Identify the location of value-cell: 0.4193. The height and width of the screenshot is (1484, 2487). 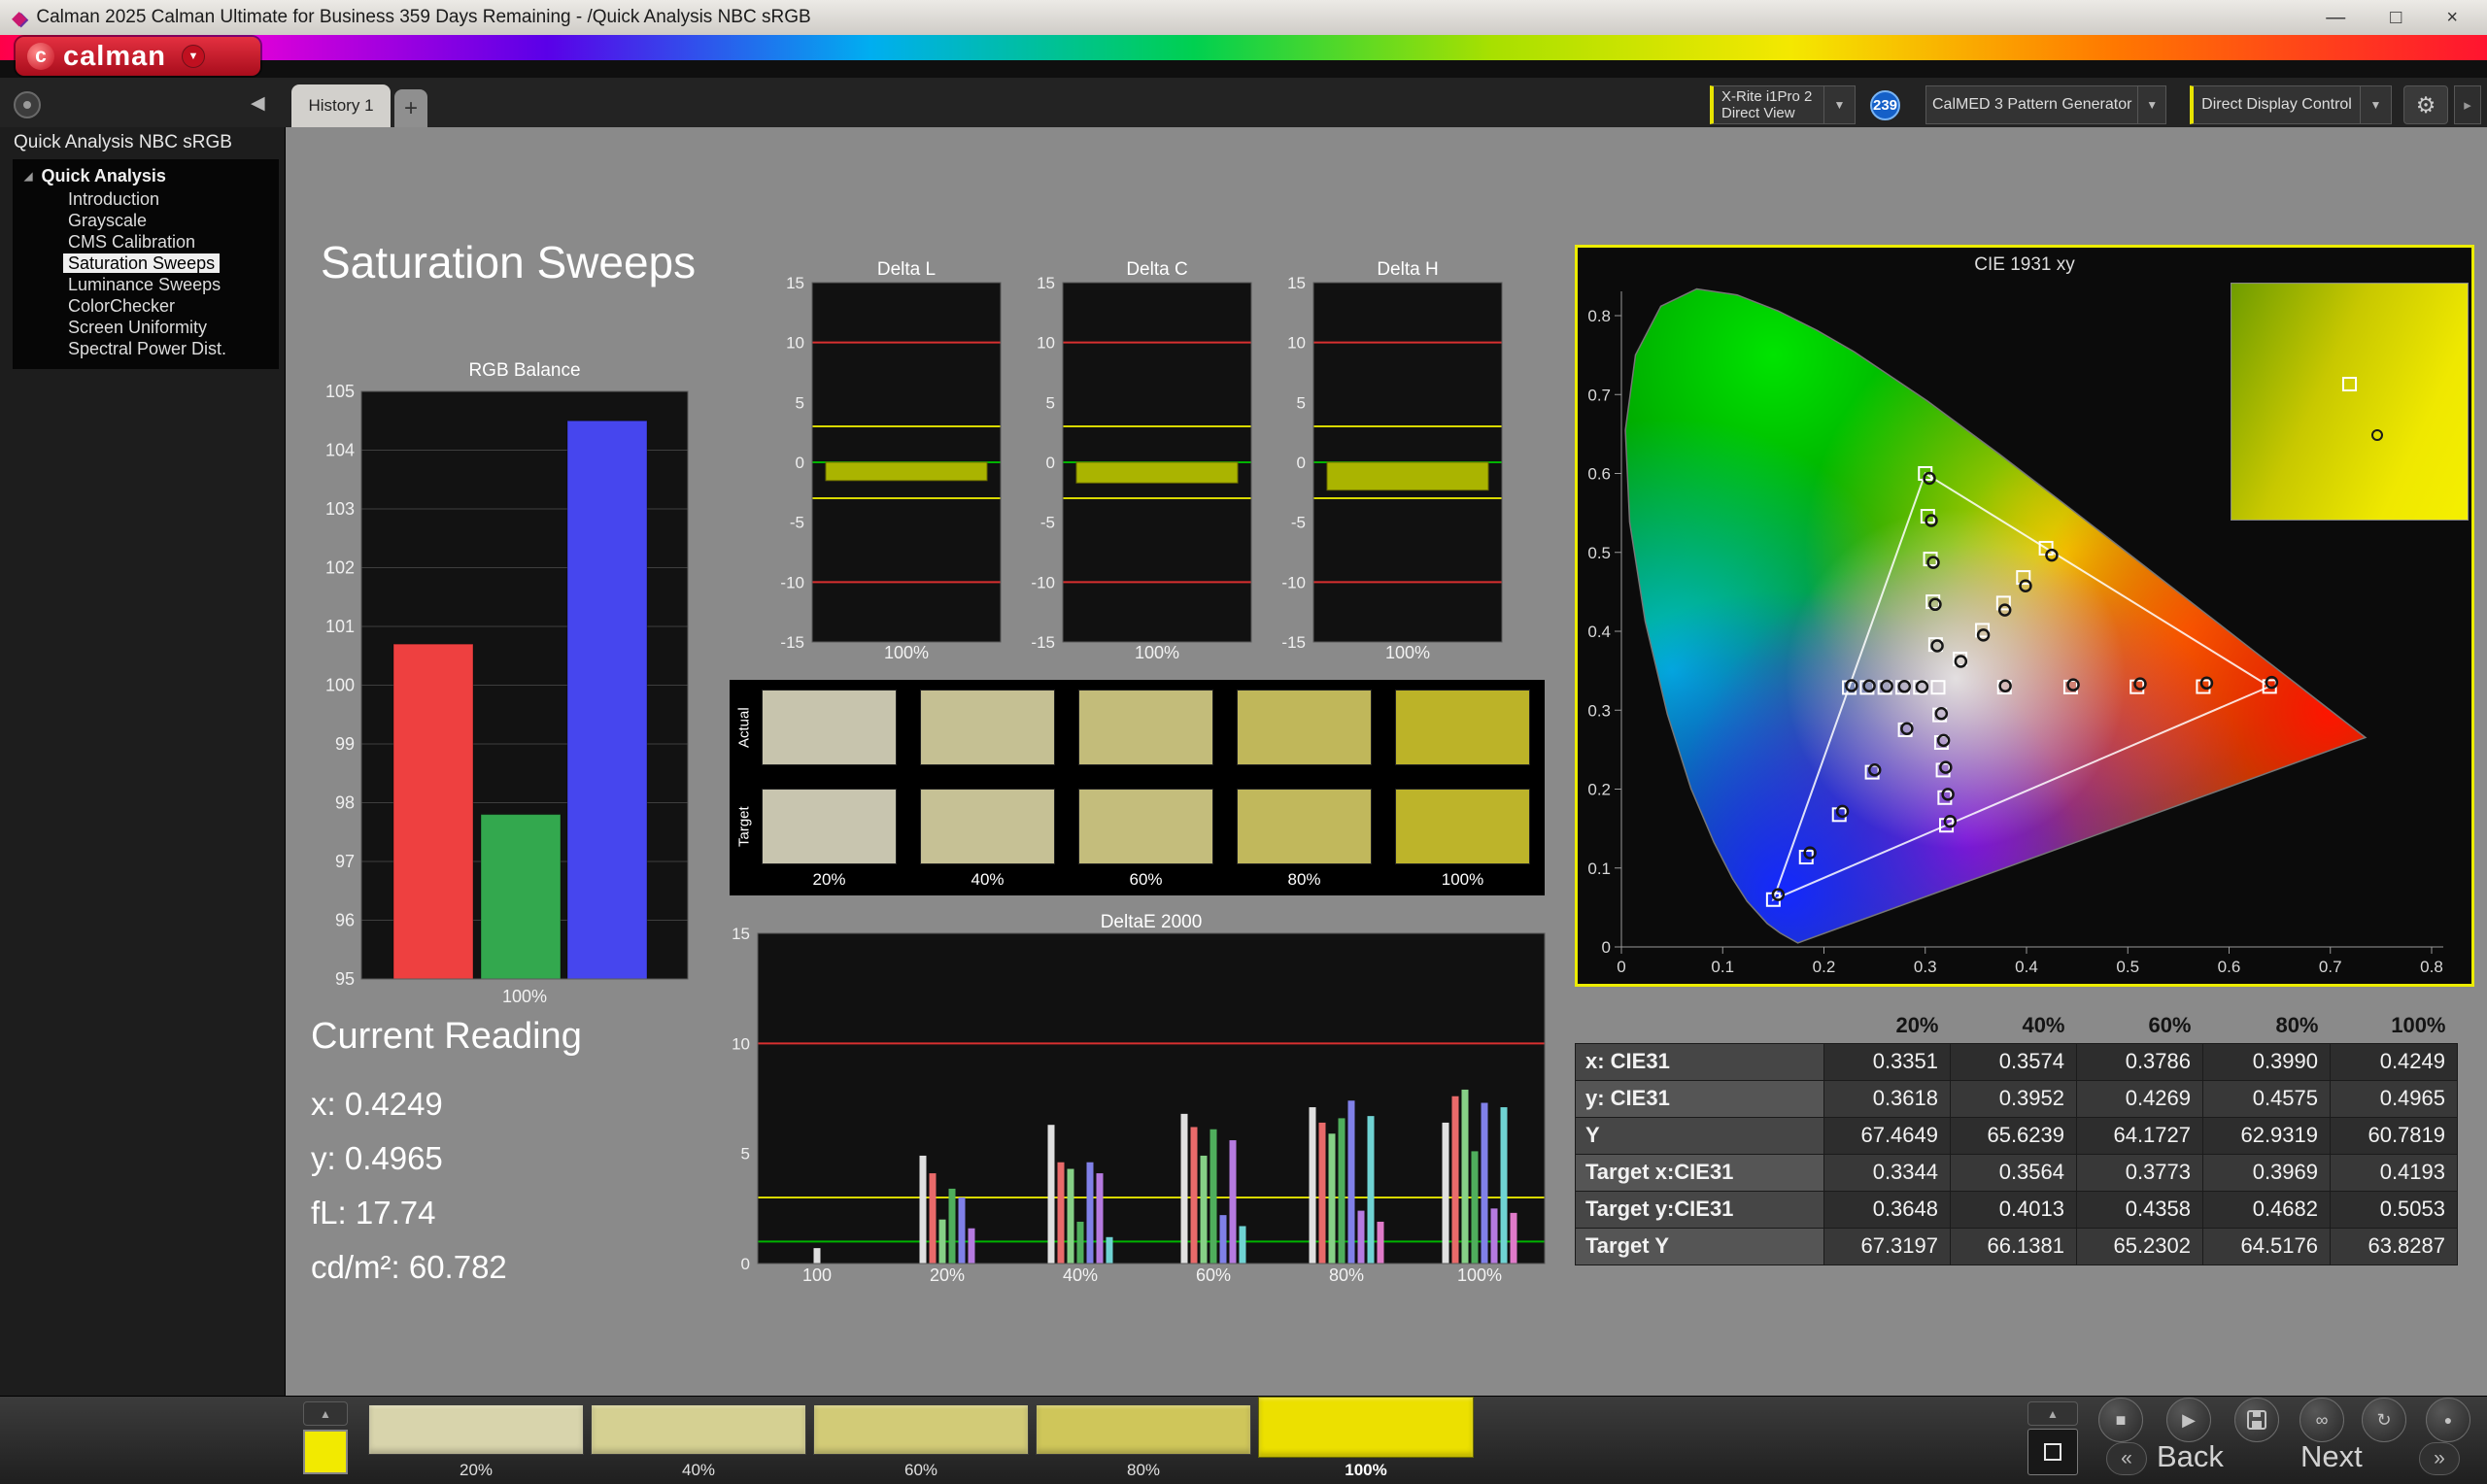
(2394, 1172).